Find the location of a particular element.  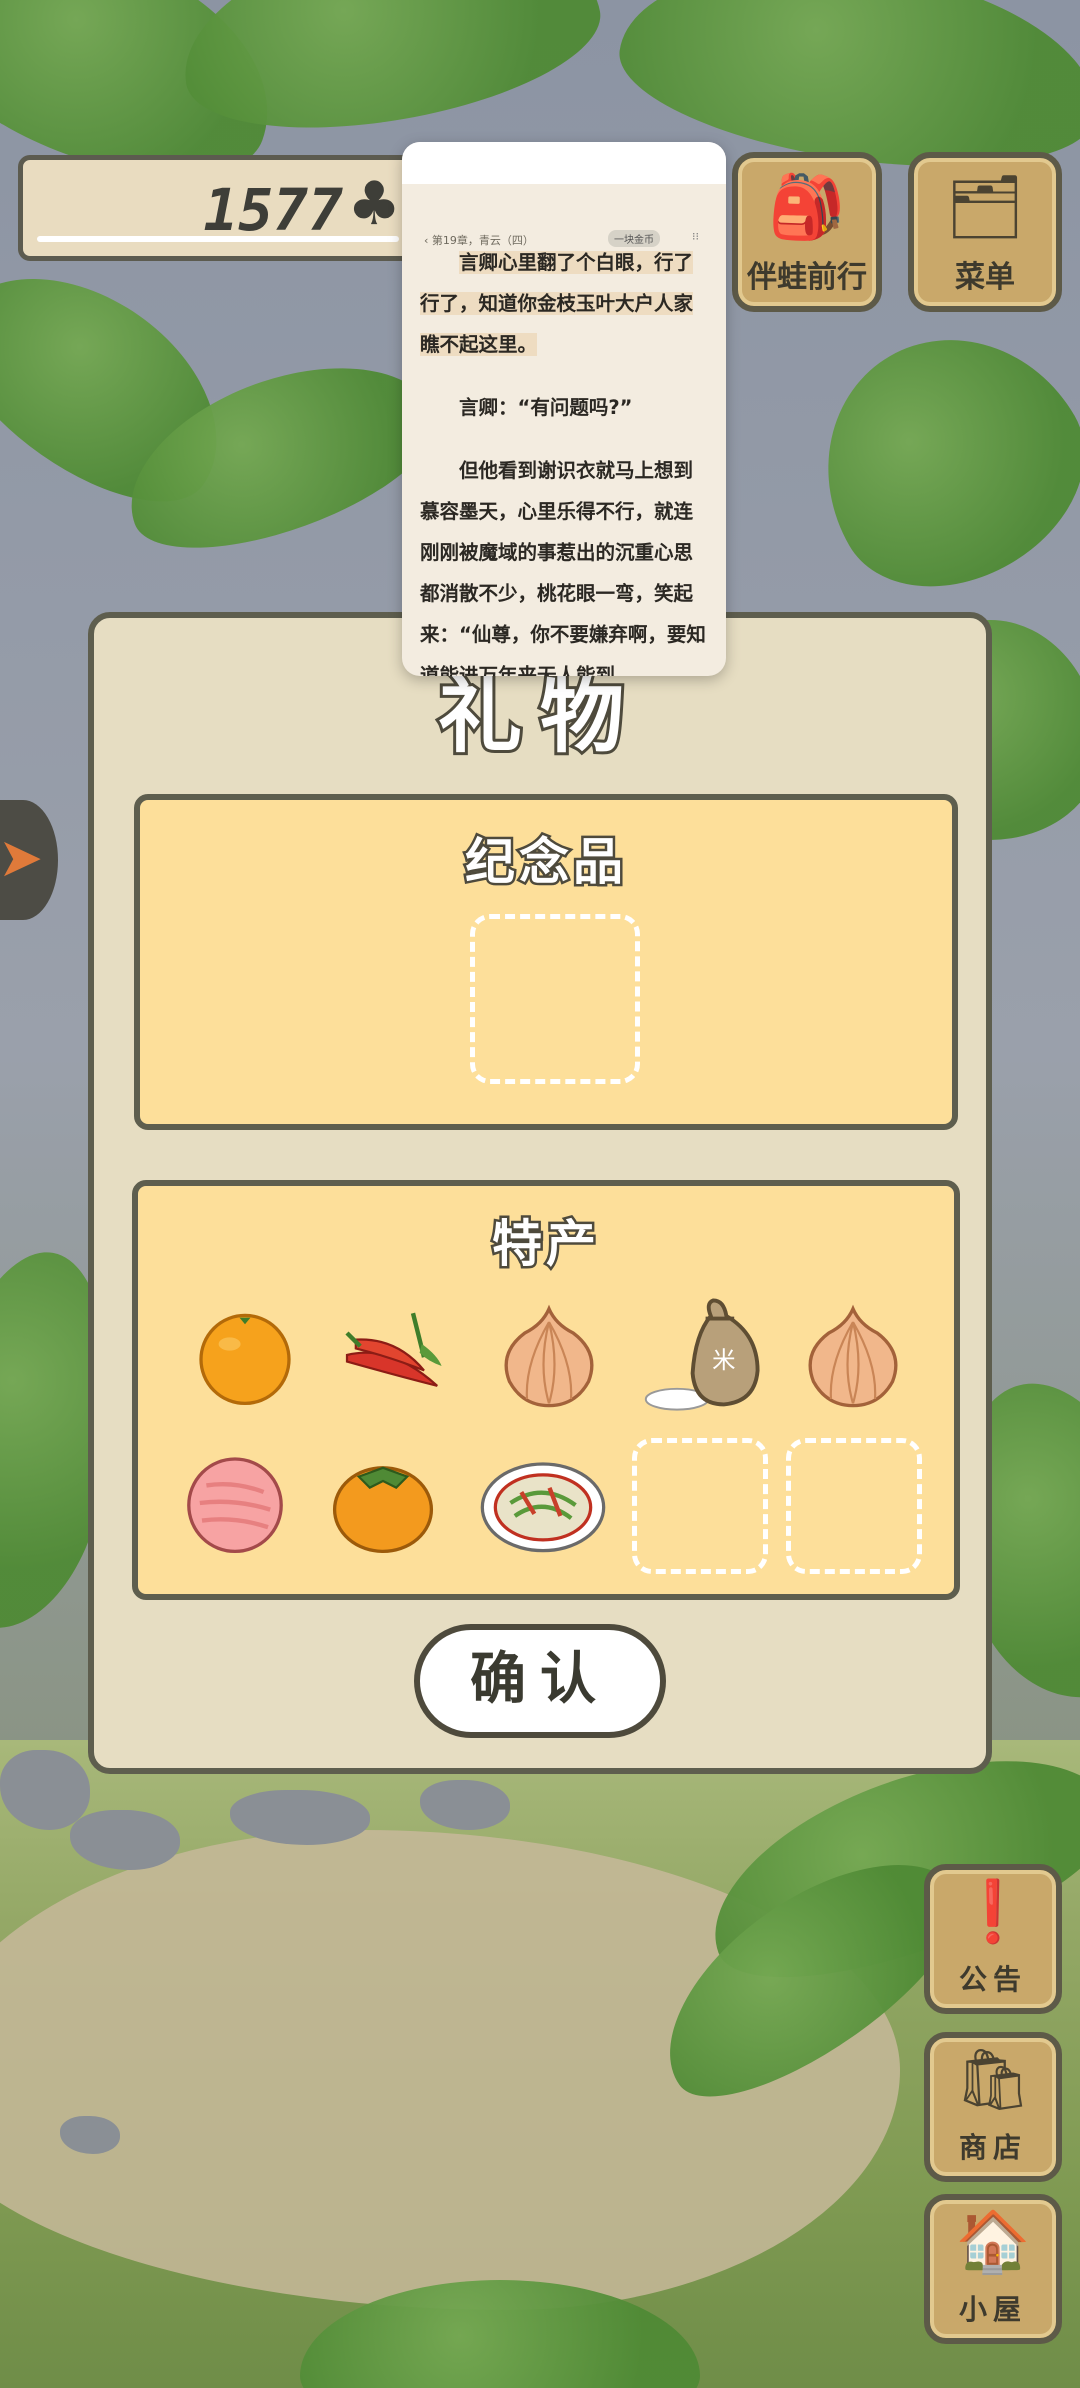

clover-underline is located at coordinates (218, 239).